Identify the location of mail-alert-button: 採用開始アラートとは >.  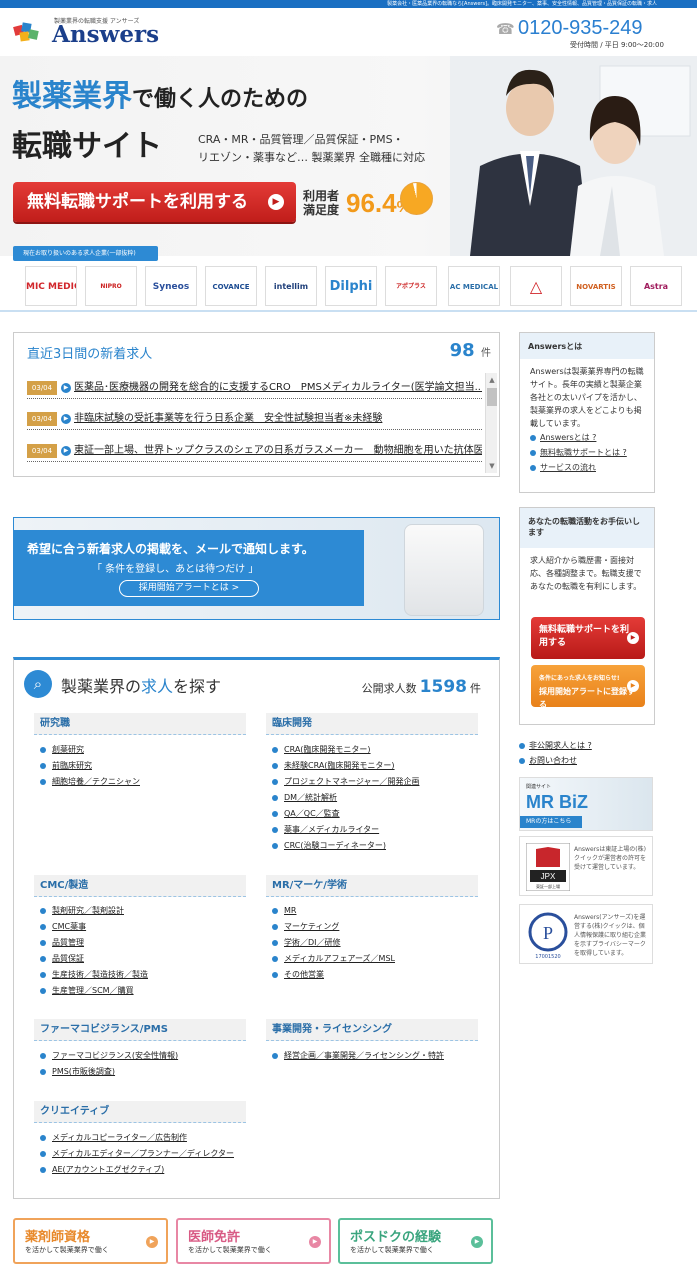
(189, 588).